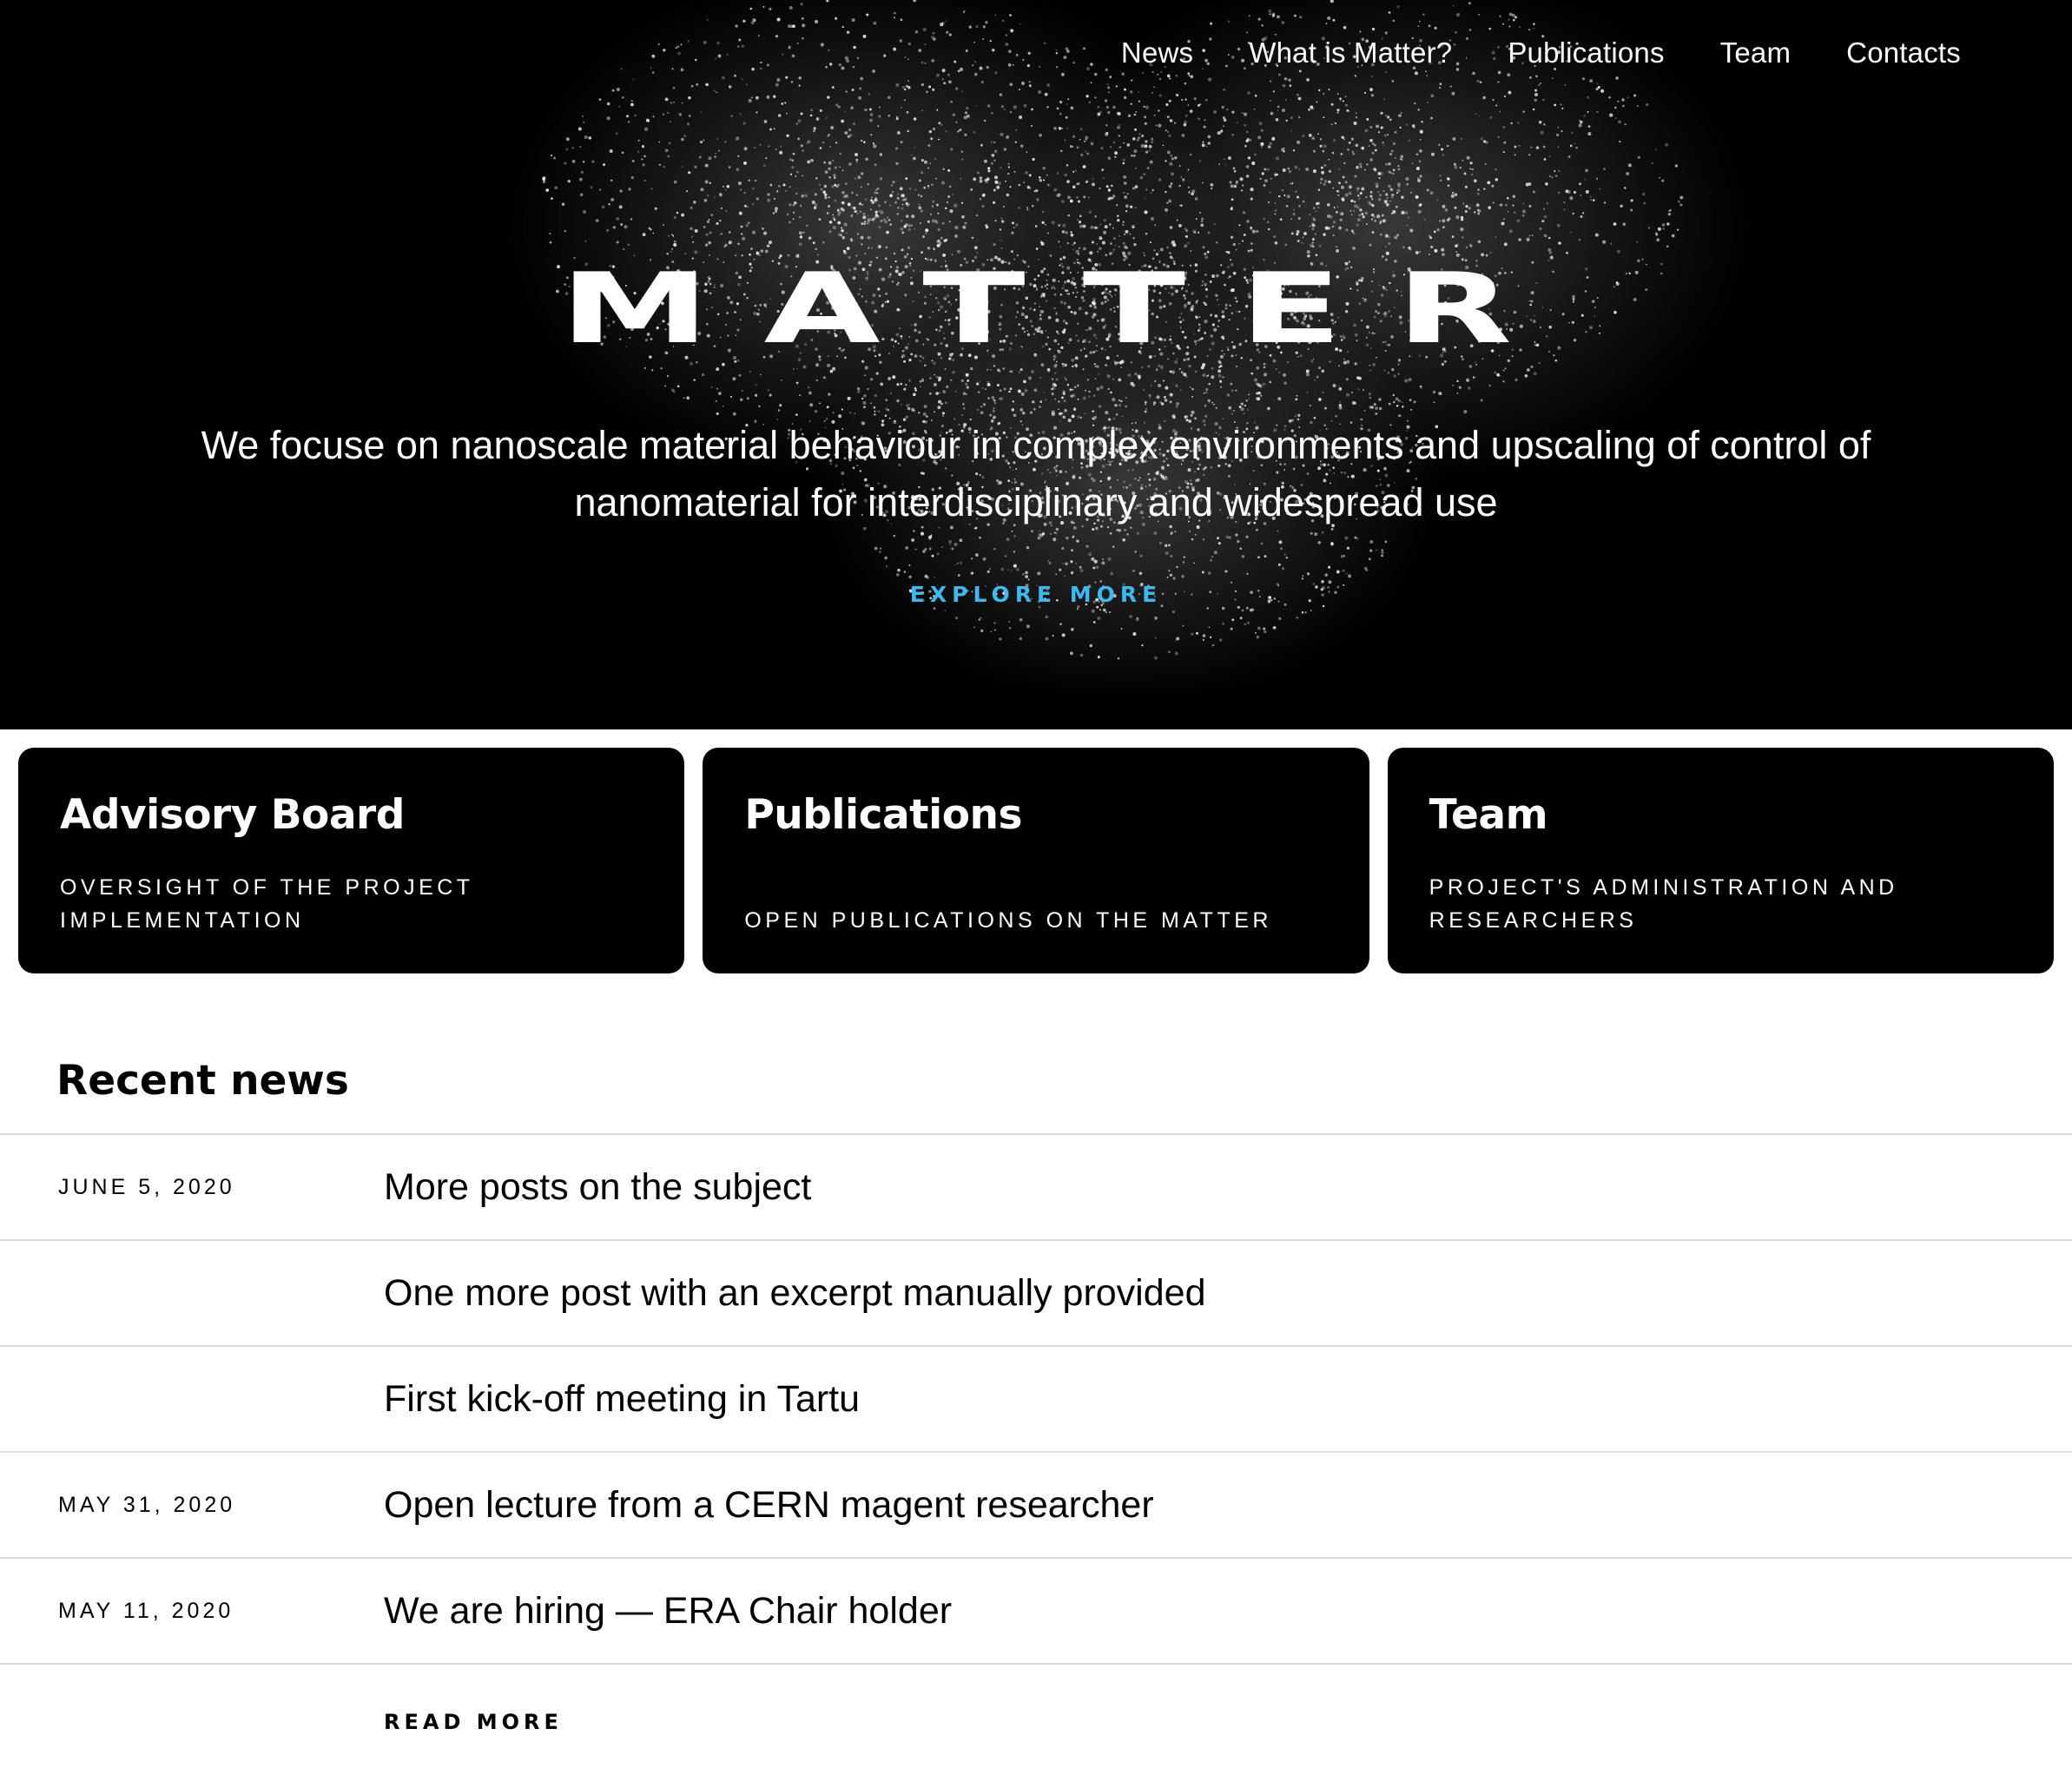 The height and width of the screenshot is (1788, 2072). I want to click on nav-news: News, so click(1157, 53).